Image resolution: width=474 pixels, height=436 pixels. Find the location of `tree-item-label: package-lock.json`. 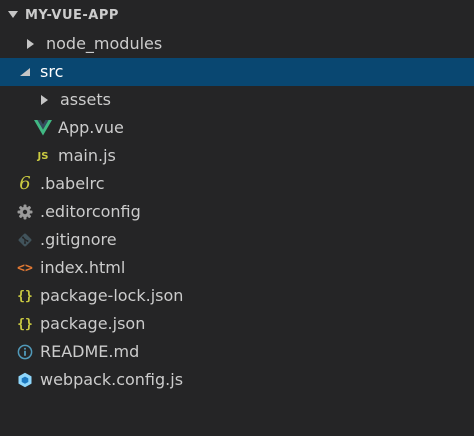

tree-item-label: package-lock.json is located at coordinates (112, 295).